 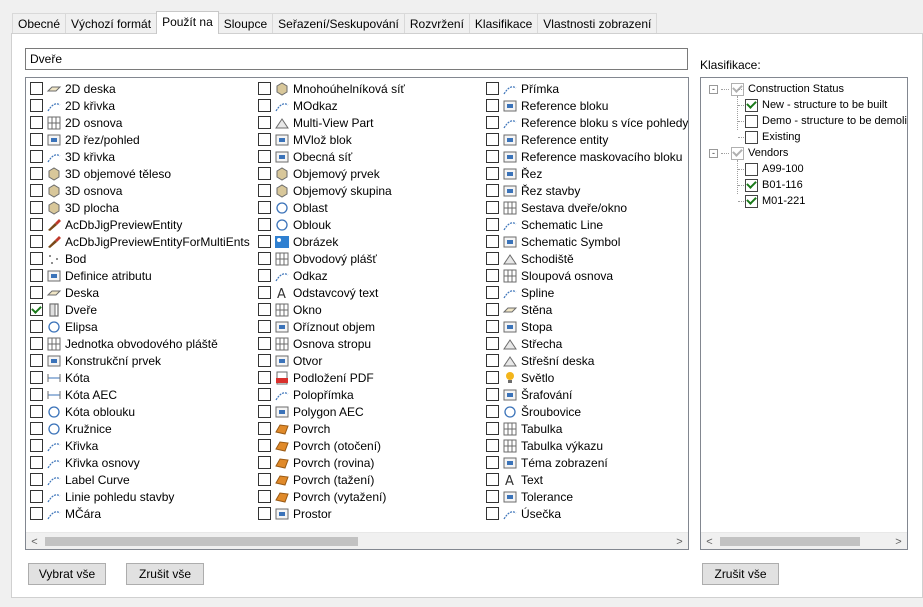 I want to click on list-item: Otvor, so click(x=331, y=360).